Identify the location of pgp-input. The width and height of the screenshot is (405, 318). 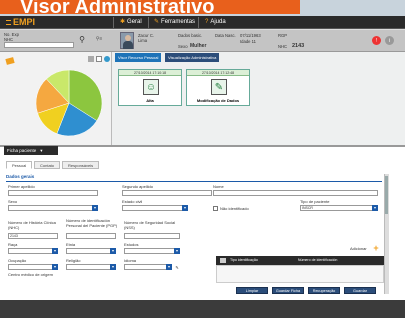
(91, 236).